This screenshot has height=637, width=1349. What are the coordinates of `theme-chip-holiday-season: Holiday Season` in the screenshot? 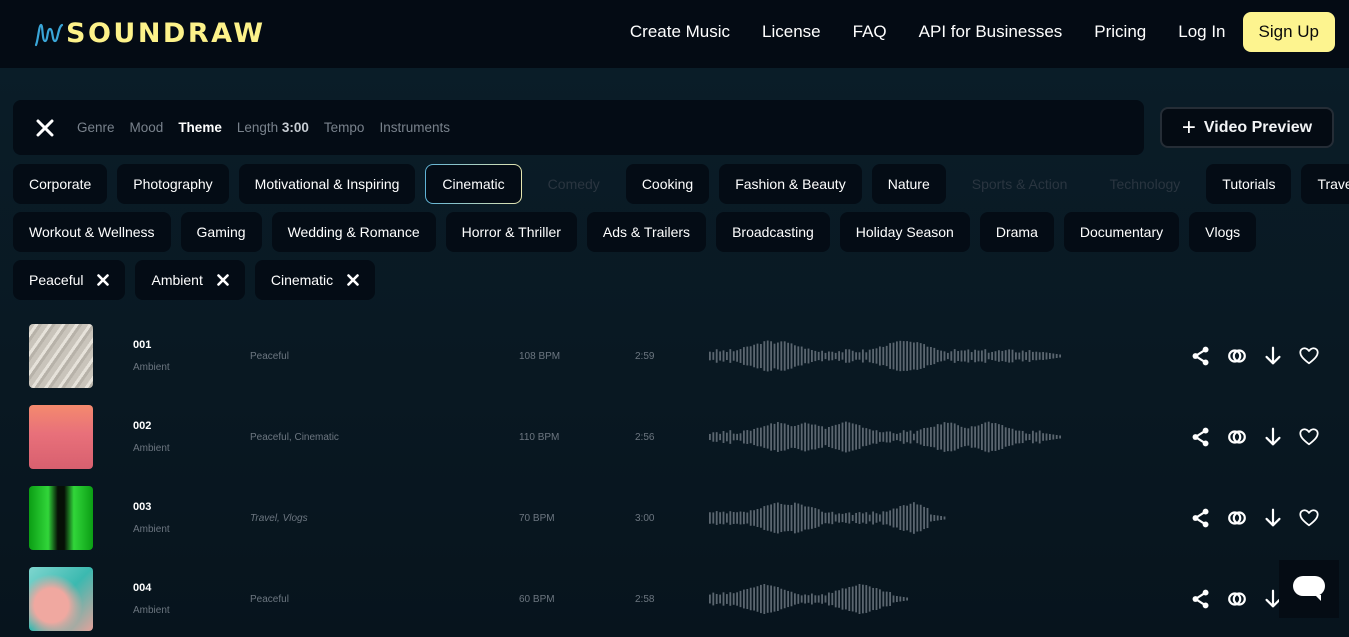 It's located at (904, 232).